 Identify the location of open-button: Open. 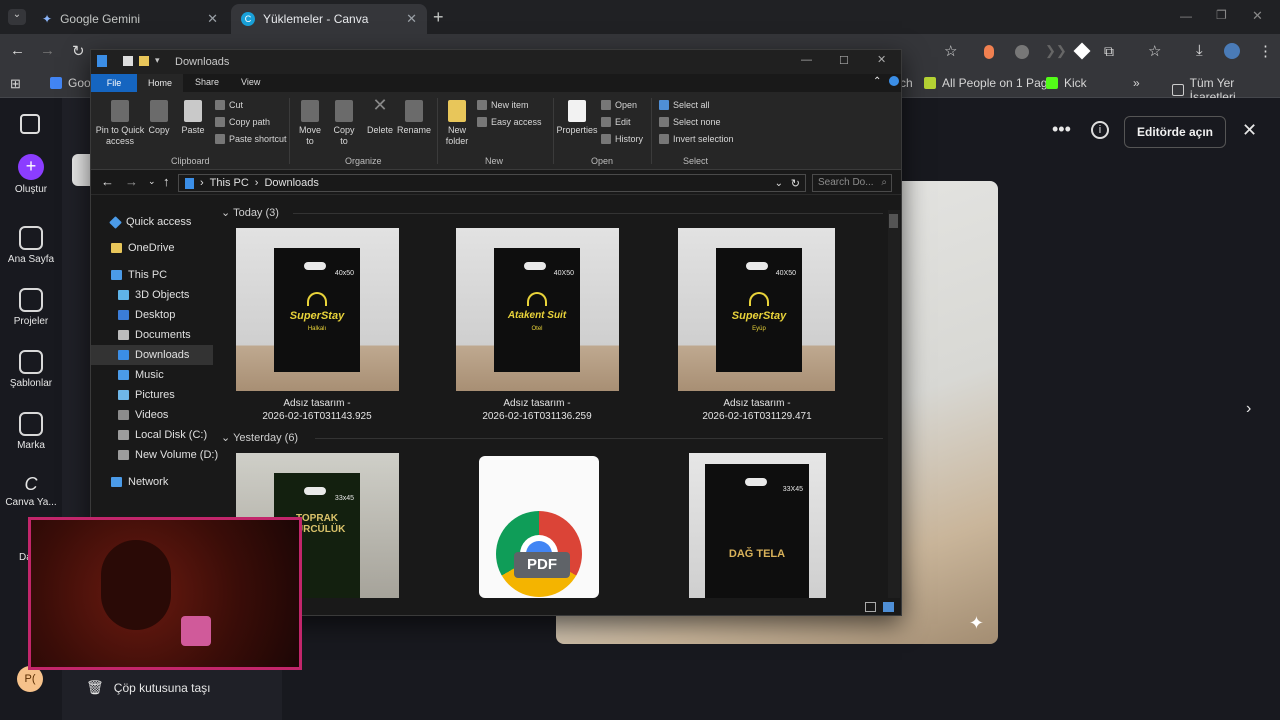
(619, 105).